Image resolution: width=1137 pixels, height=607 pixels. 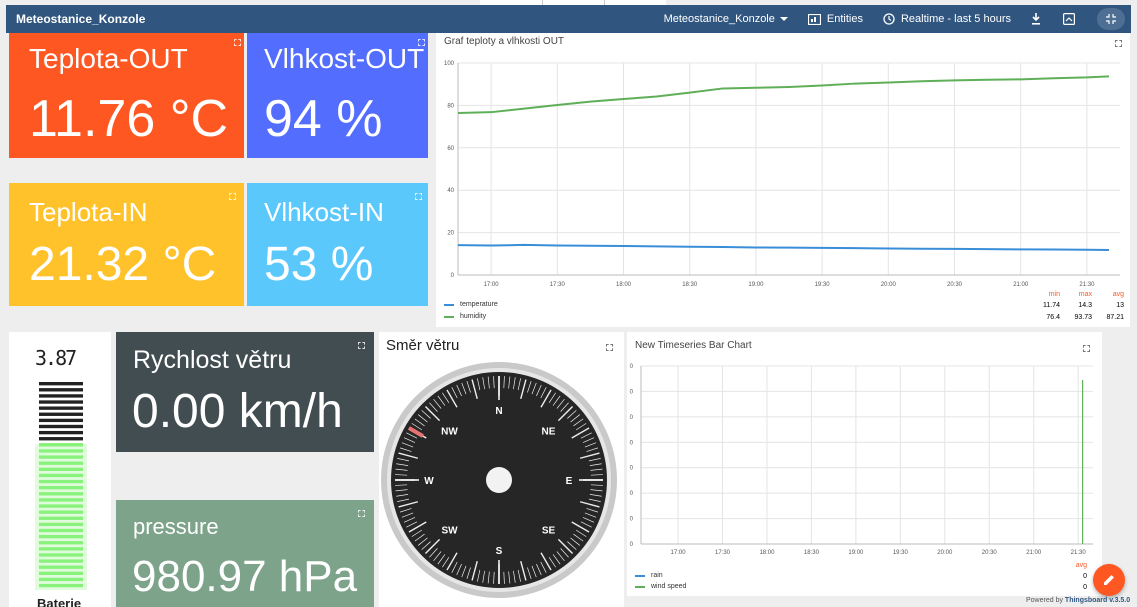 What do you see at coordinates (549, 432) in the screenshot?
I see `compass-label-ne: NE` at bounding box center [549, 432].